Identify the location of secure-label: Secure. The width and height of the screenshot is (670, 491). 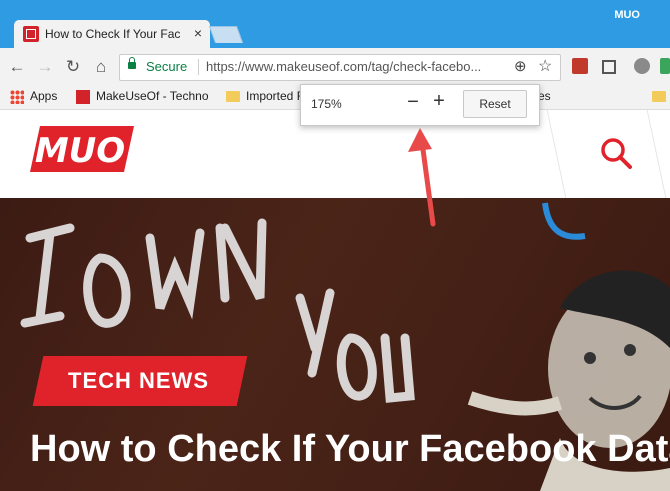
(167, 66).